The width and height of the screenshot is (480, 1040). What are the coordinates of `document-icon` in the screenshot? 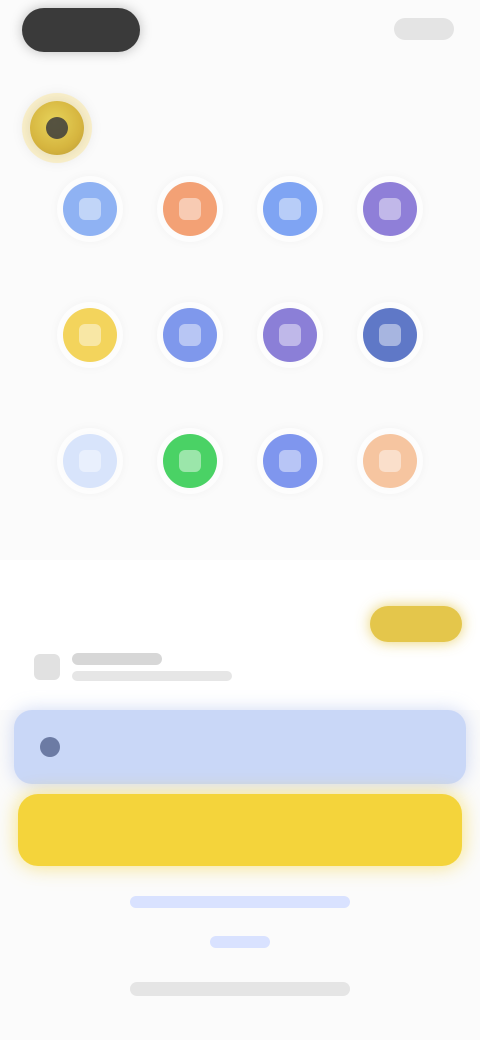 It's located at (47, 667).